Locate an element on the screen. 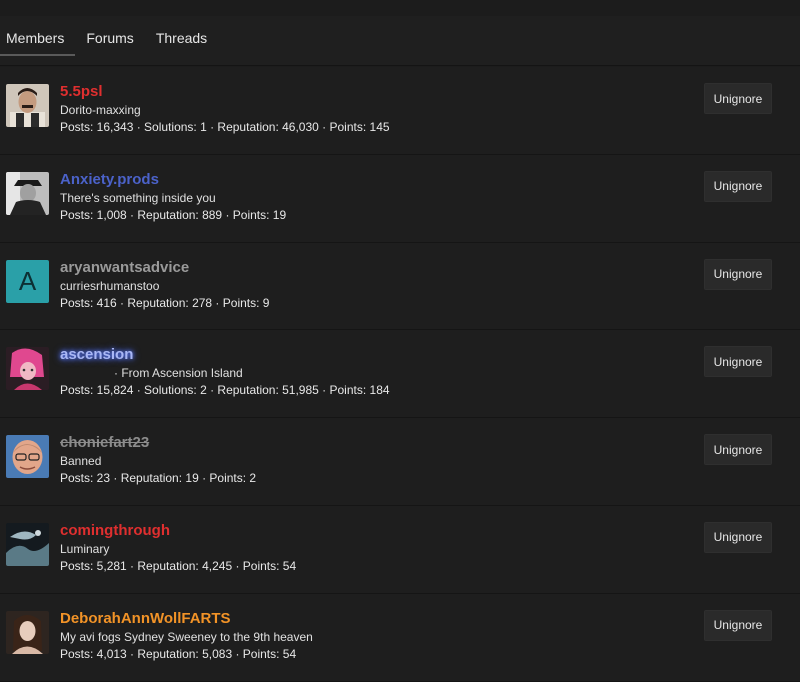 The width and height of the screenshot is (800, 682). member-title: Banned is located at coordinates (81, 461).